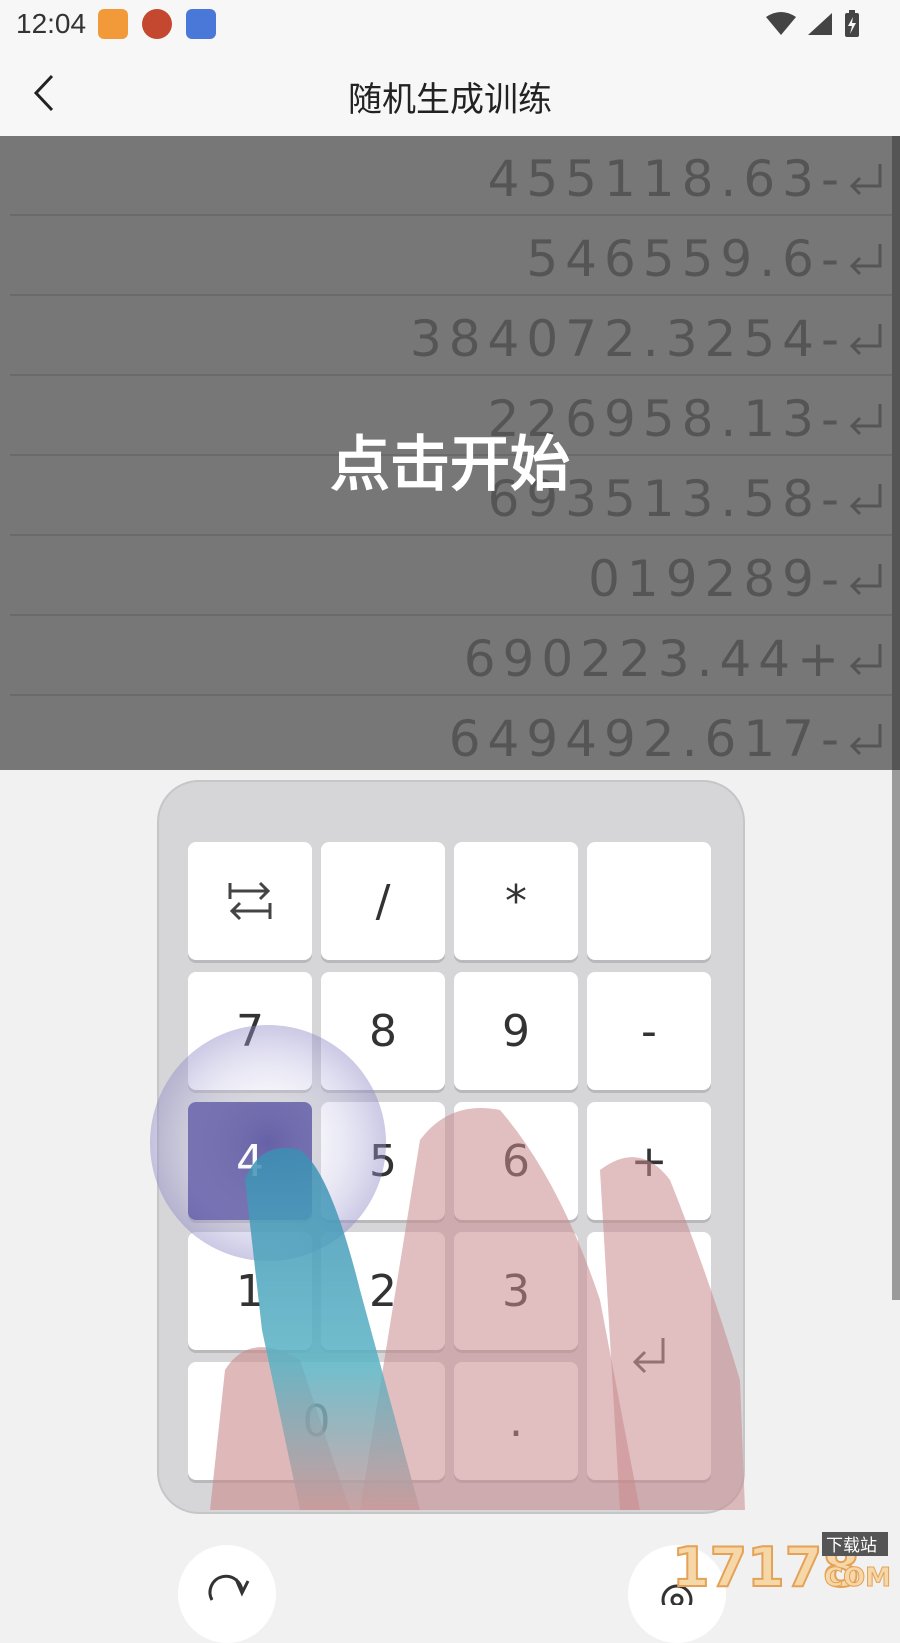 This screenshot has height=1643, width=900. I want to click on watermark-domain: COM, so click(857, 1577).